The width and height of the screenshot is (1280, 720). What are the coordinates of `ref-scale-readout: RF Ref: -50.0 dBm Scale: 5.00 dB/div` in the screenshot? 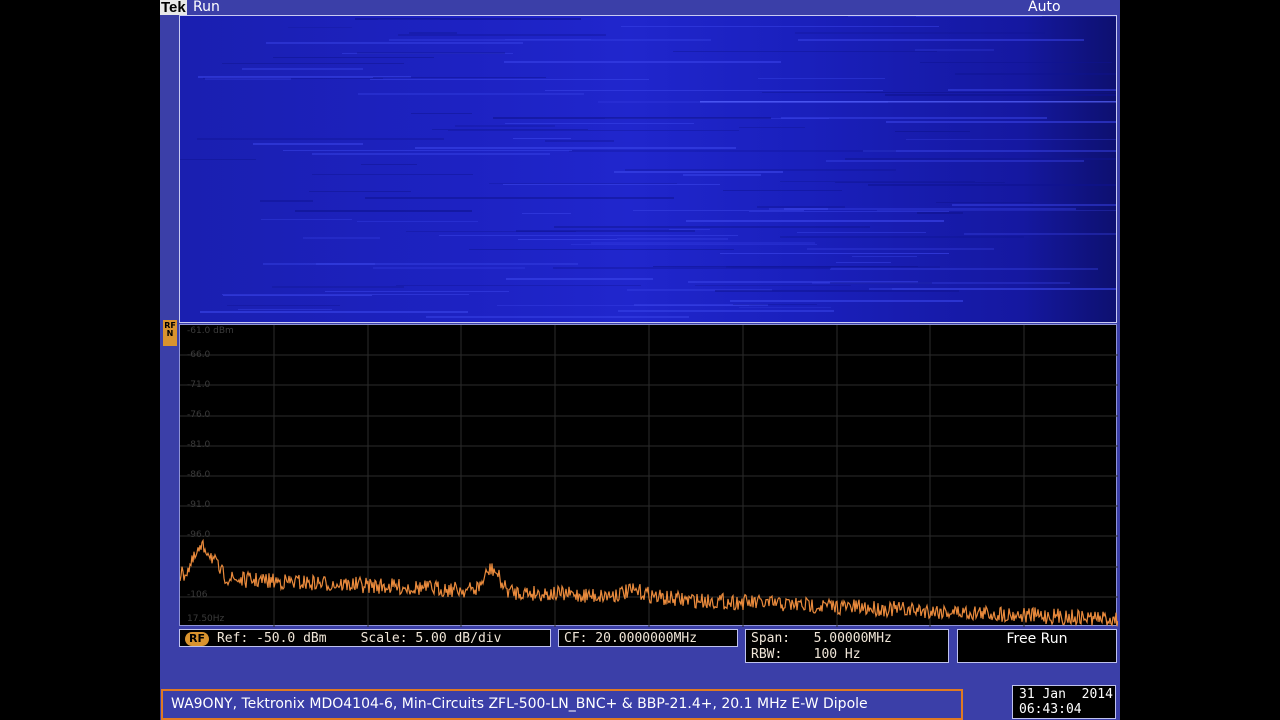 It's located at (365, 638).